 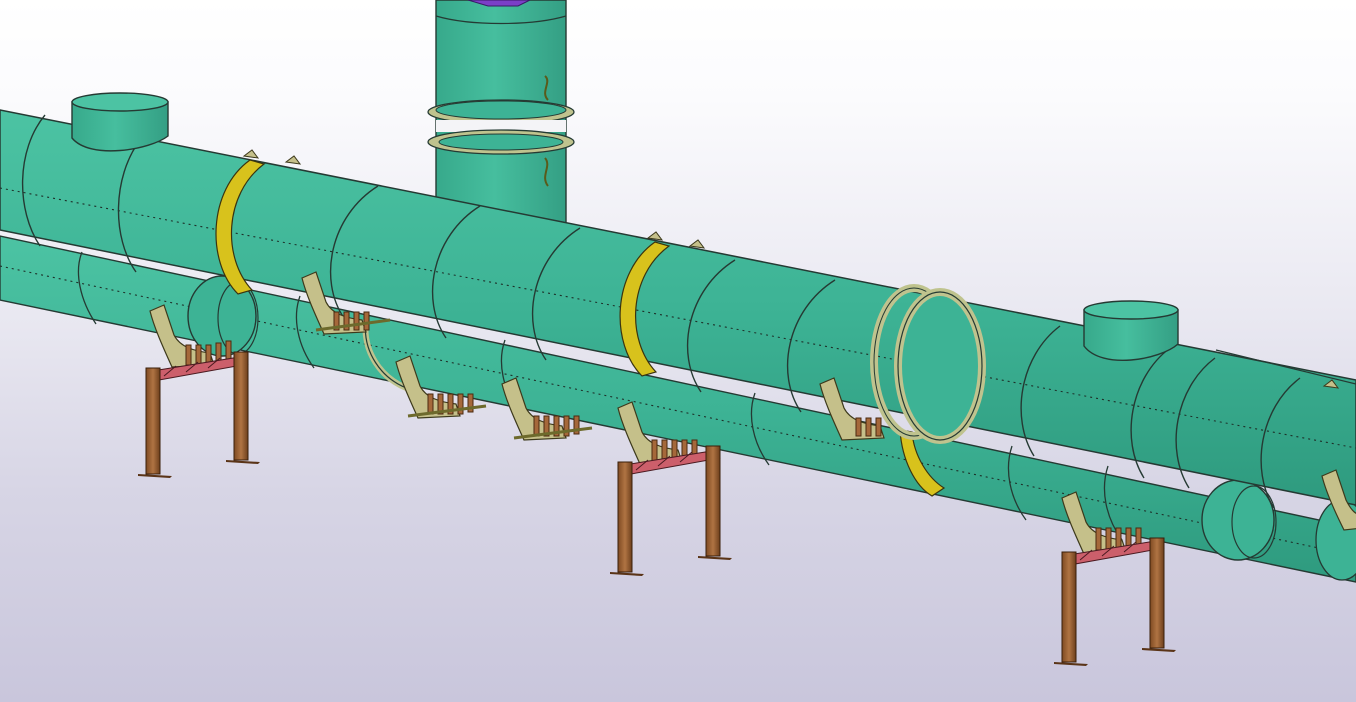 What do you see at coordinates (501, 116) in the screenshot?
I see `branch-vertical` at bounding box center [501, 116].